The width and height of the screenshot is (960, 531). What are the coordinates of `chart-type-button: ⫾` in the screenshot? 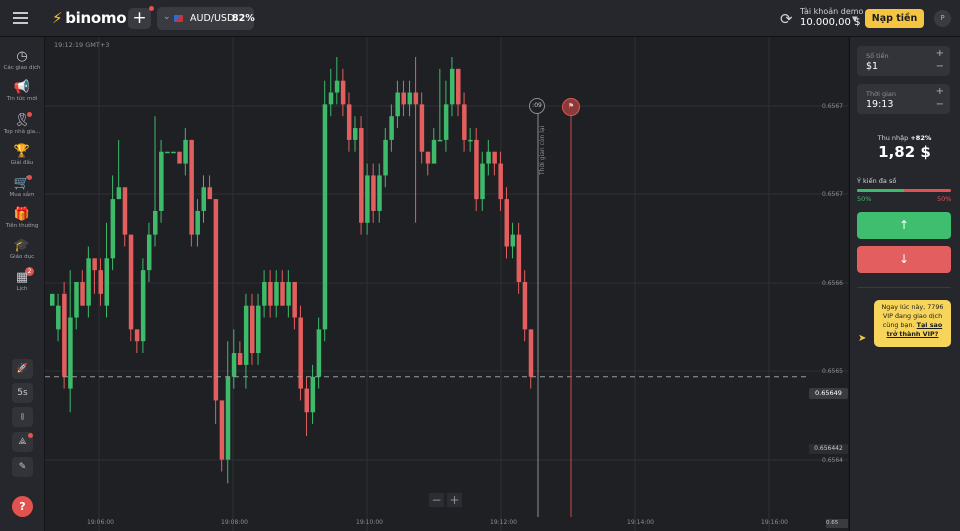 It's located at (22, 417).